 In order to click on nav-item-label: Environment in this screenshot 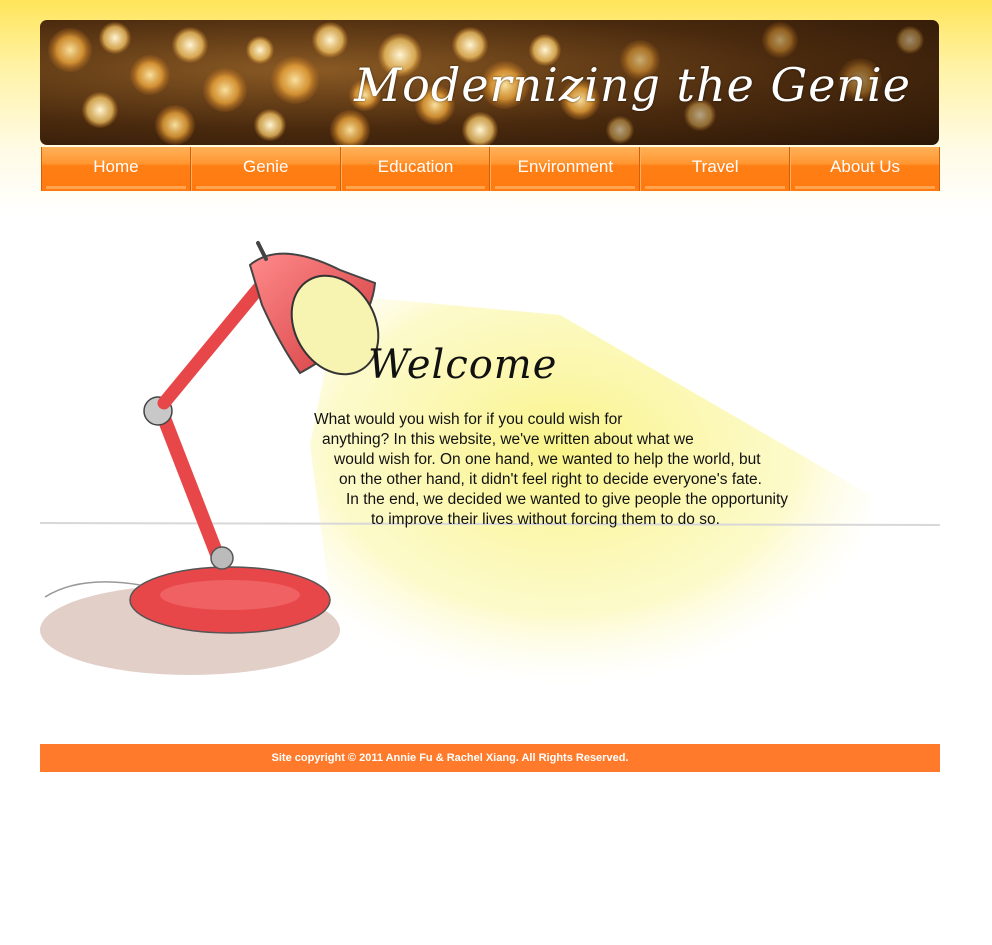, I will do `click(565, 166)`.